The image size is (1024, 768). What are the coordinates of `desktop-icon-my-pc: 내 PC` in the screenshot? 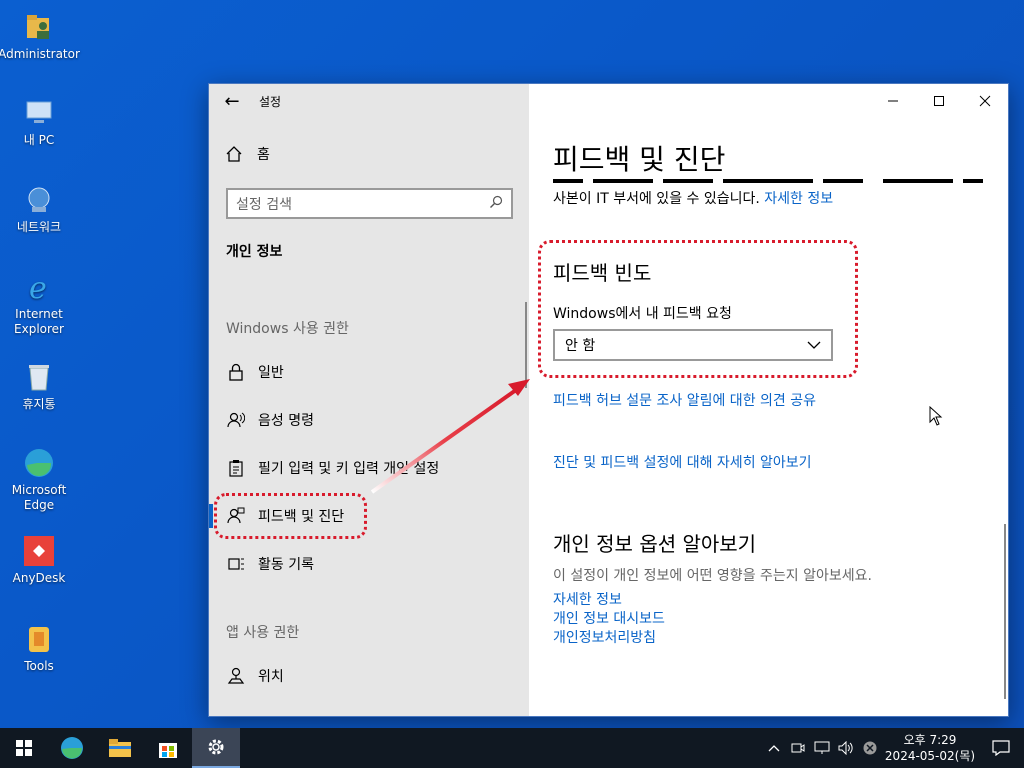 It's located at (39, 122).